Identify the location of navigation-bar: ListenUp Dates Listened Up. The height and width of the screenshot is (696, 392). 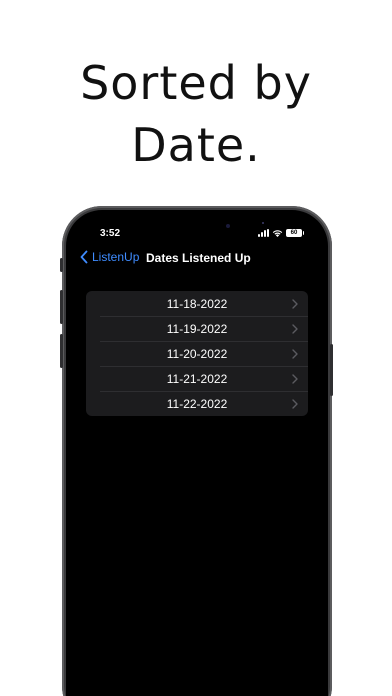
(197, 259).